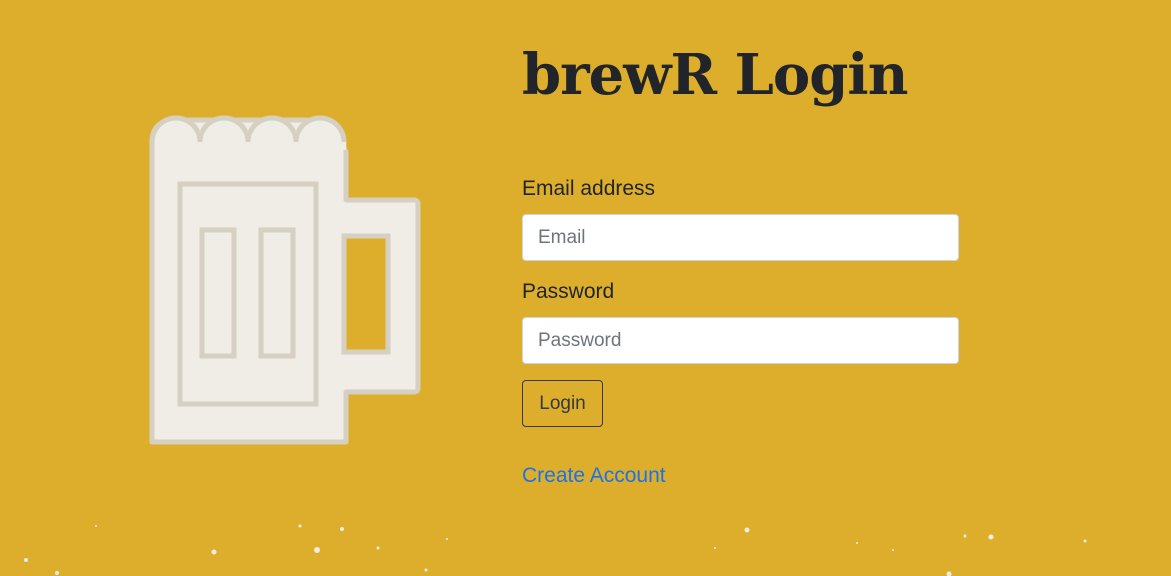 The image size is (1171, 576). I want to click on handle-hole, so click(366, 294).